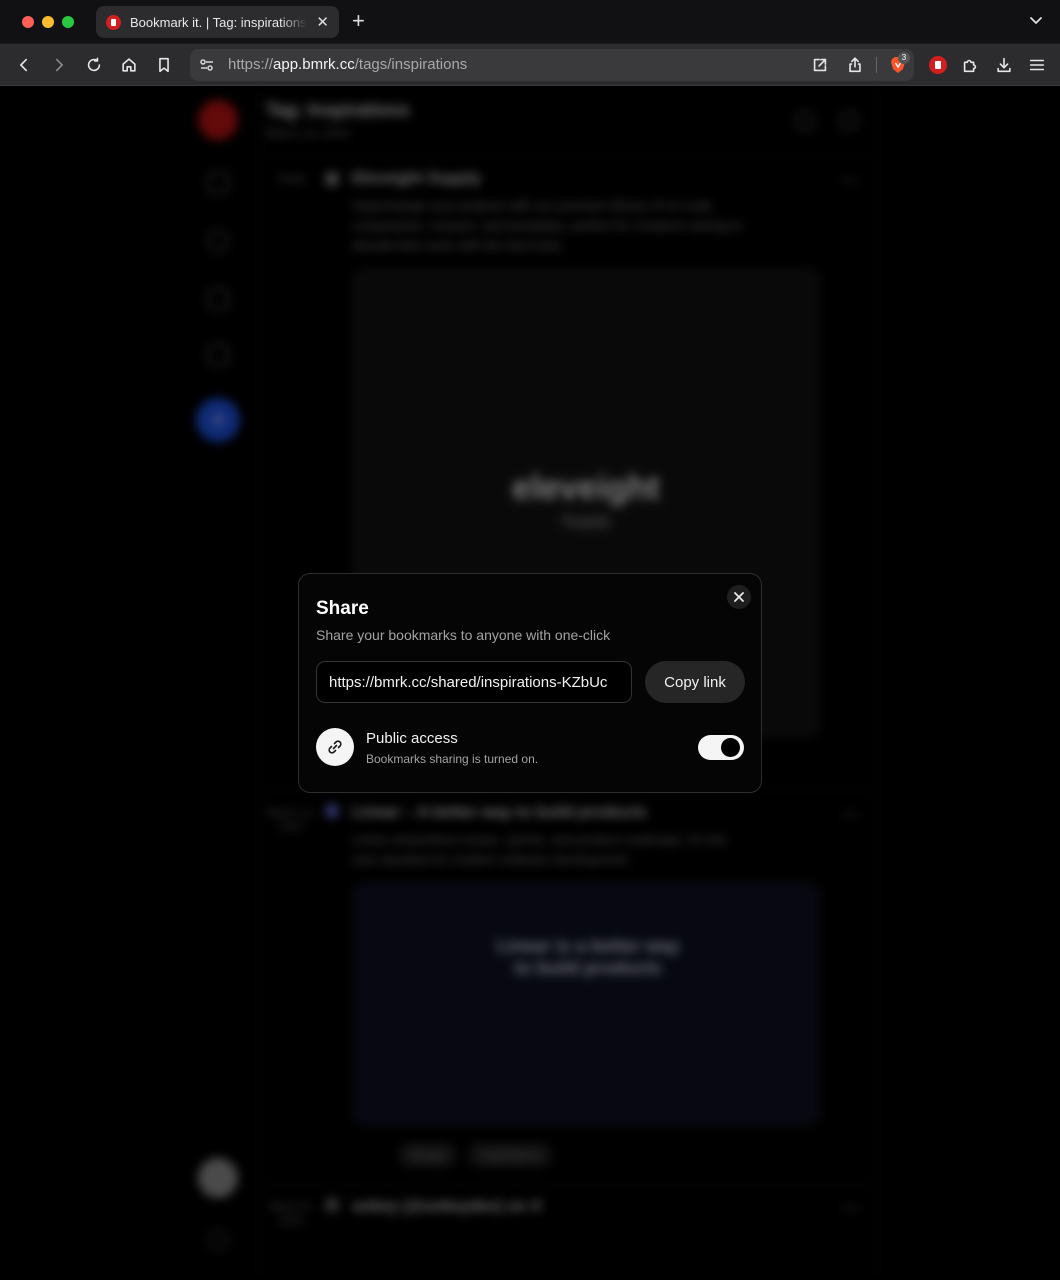  Describe the element at coordinates (48, 22) in the screenshot. I see `window-minimize-button` at that location.